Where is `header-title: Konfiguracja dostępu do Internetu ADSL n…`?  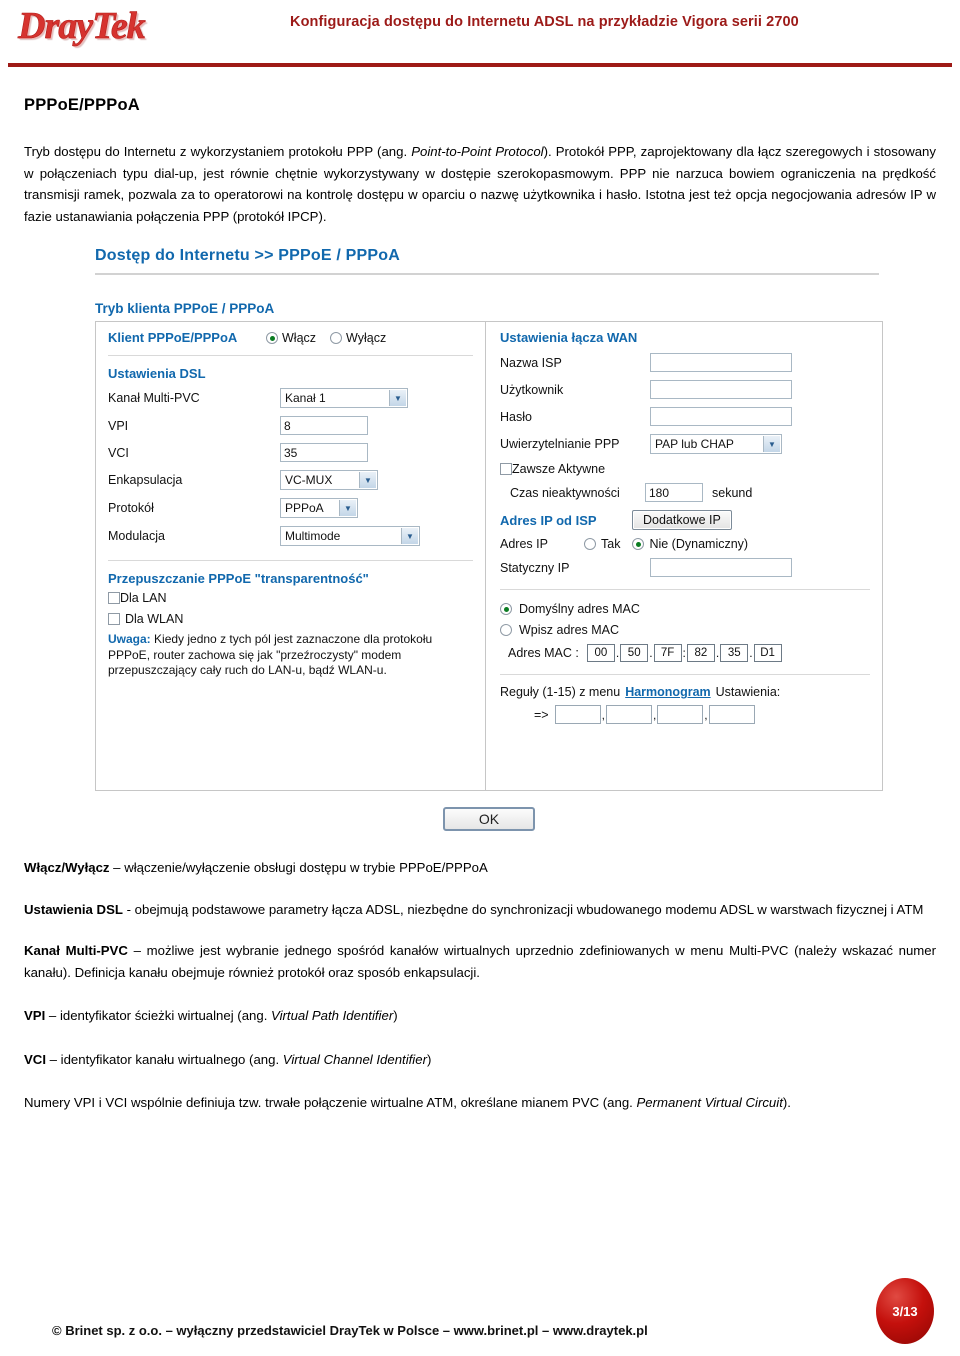
header-title: Konfiguracja dostępu do Internetu ADSL n… is located at coordinates (544, 22).